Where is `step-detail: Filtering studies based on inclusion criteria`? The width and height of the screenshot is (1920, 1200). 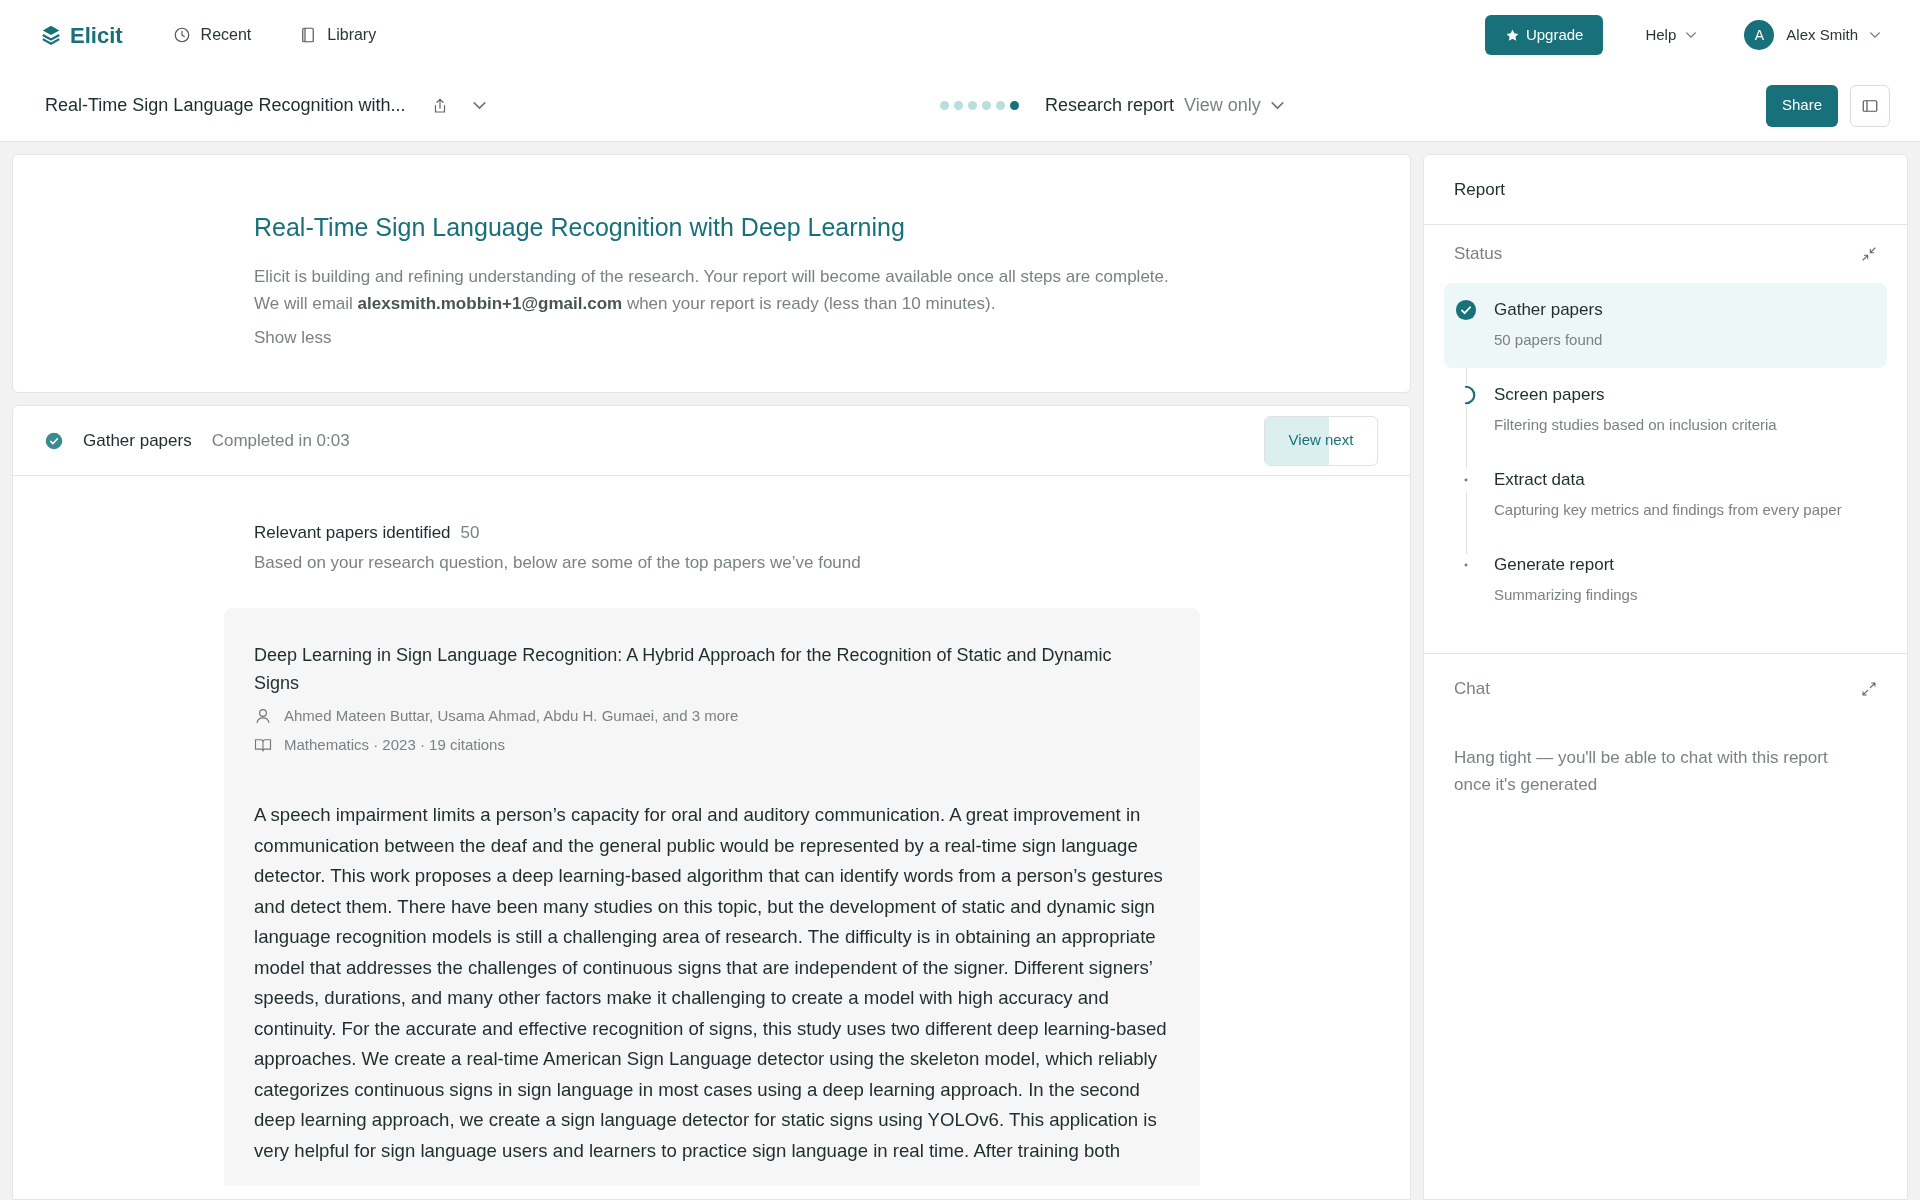 step-detail: Filtering studies based on inclusion criteria is located at coordinates (1635, 424).